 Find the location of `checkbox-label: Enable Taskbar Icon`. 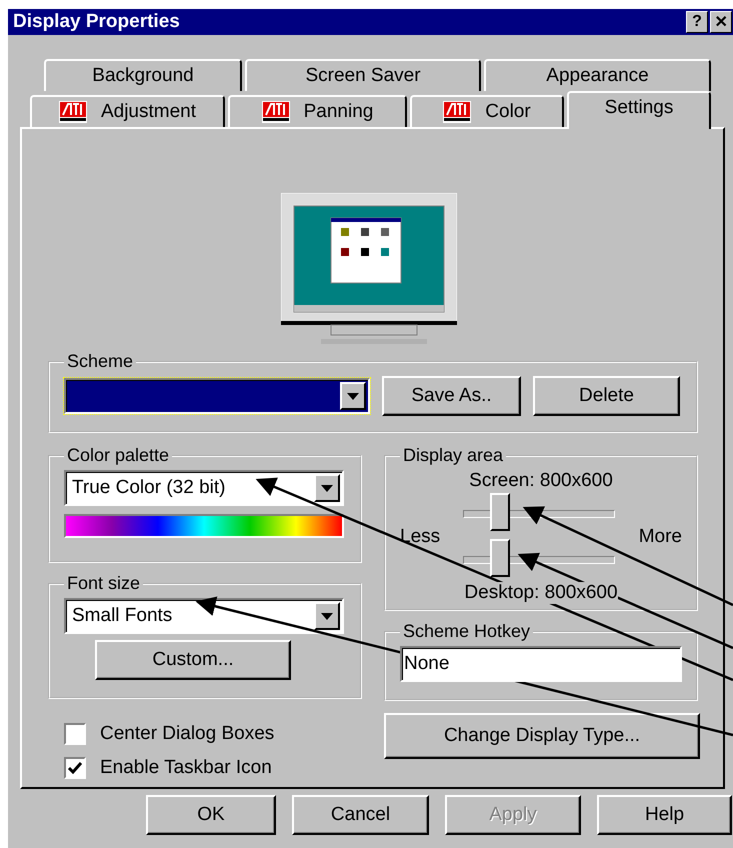

checkbox-label: Enable Taskbar Icon is located at coordinates (186, 768).